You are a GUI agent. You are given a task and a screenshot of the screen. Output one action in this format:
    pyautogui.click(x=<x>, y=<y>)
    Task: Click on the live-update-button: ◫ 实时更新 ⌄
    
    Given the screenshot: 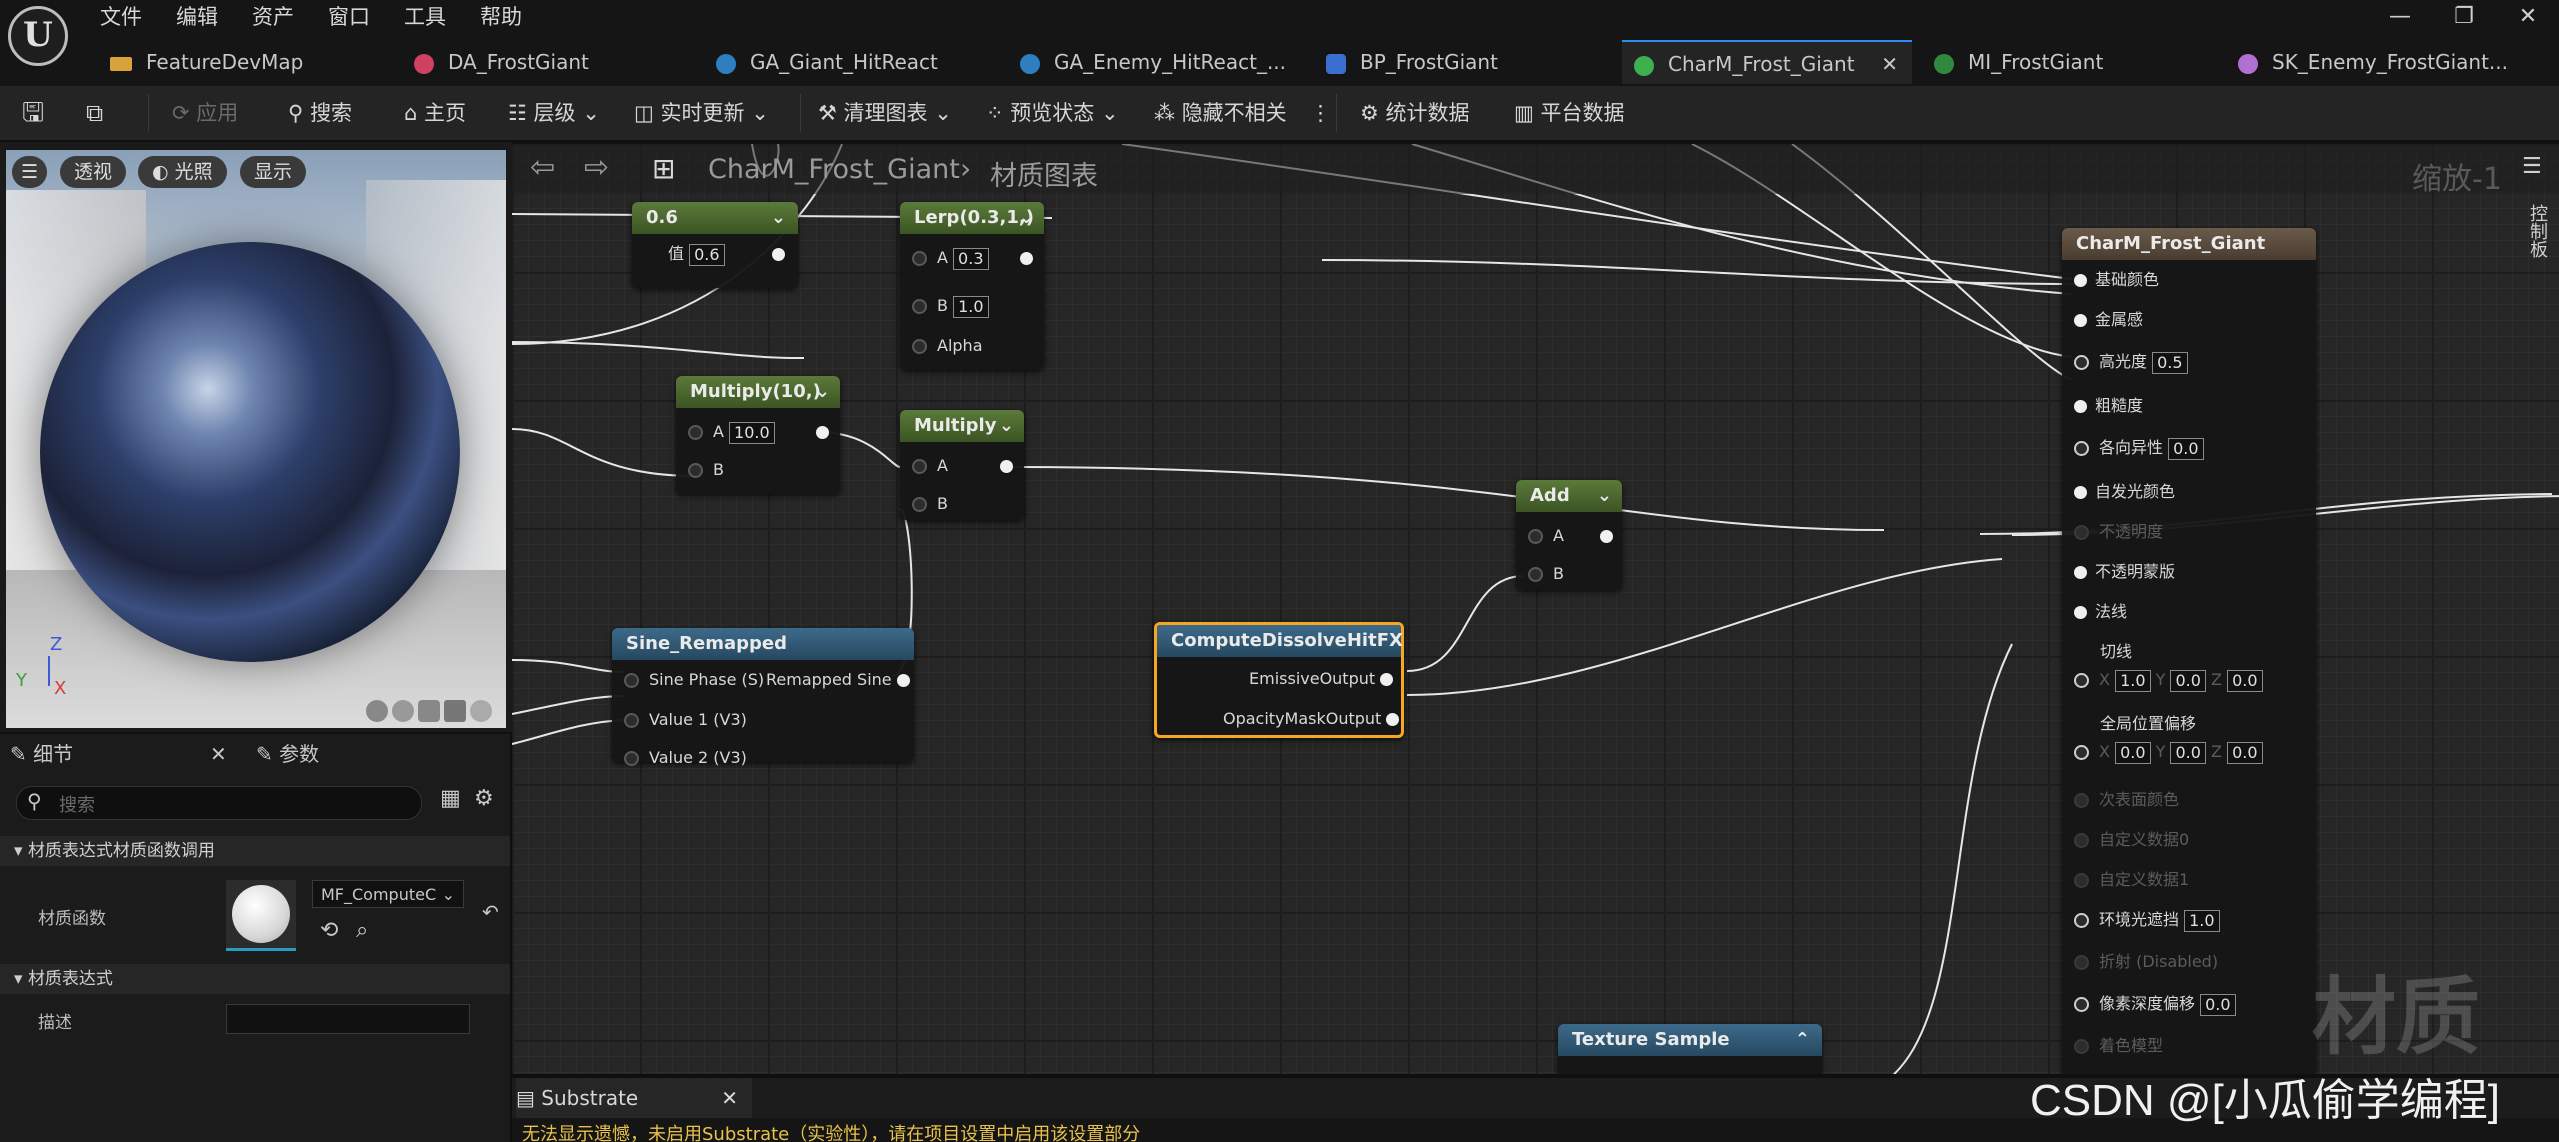 What is the action you would take?
    pyautogui.click(x=701, y=113)
    